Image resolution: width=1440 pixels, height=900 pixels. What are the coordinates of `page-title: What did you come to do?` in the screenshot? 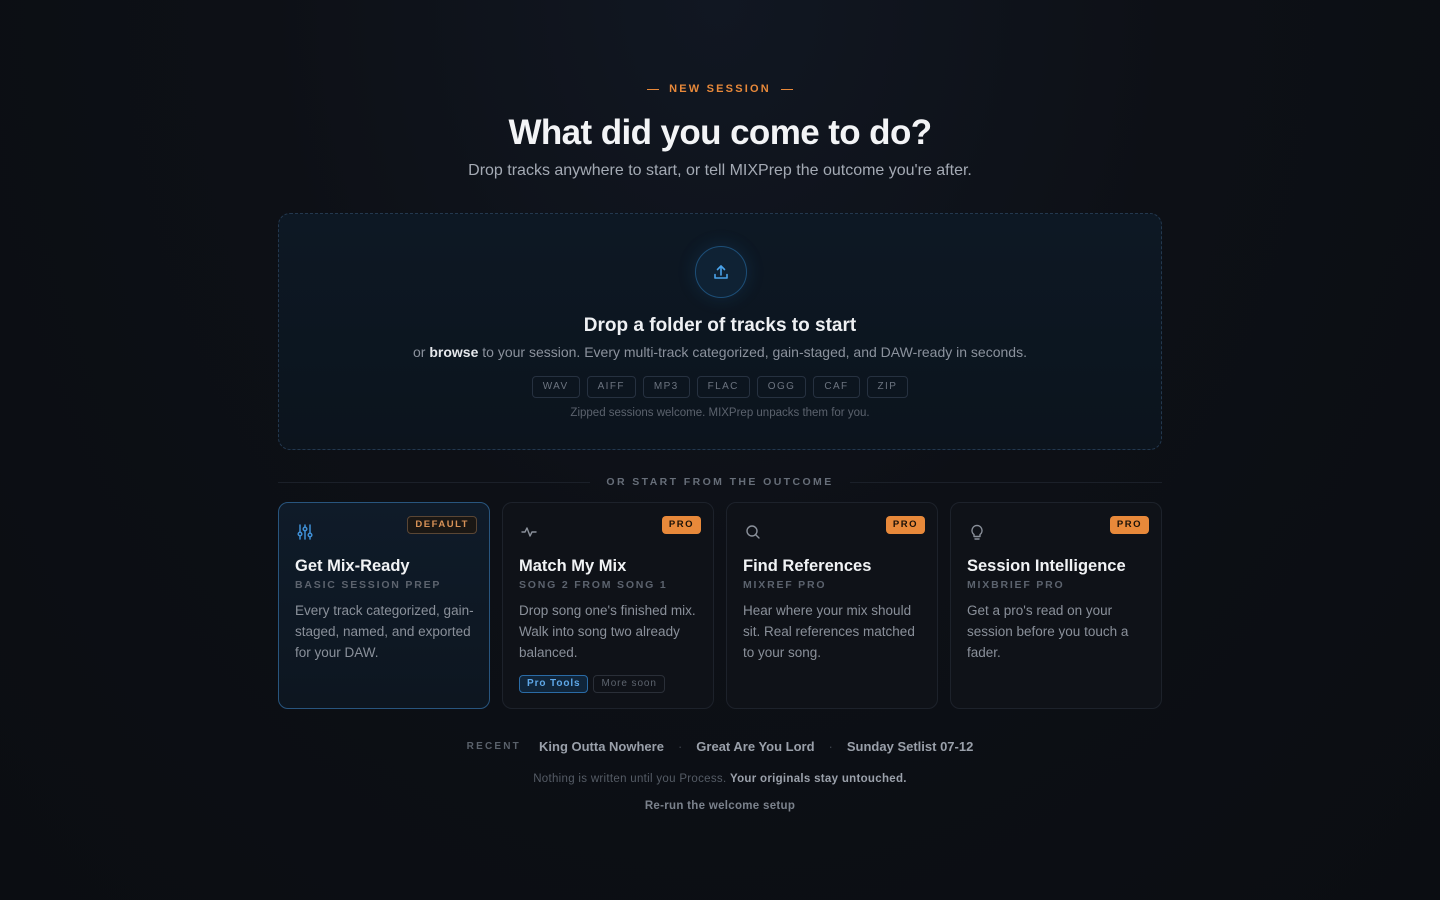 It's located at (720, 132).